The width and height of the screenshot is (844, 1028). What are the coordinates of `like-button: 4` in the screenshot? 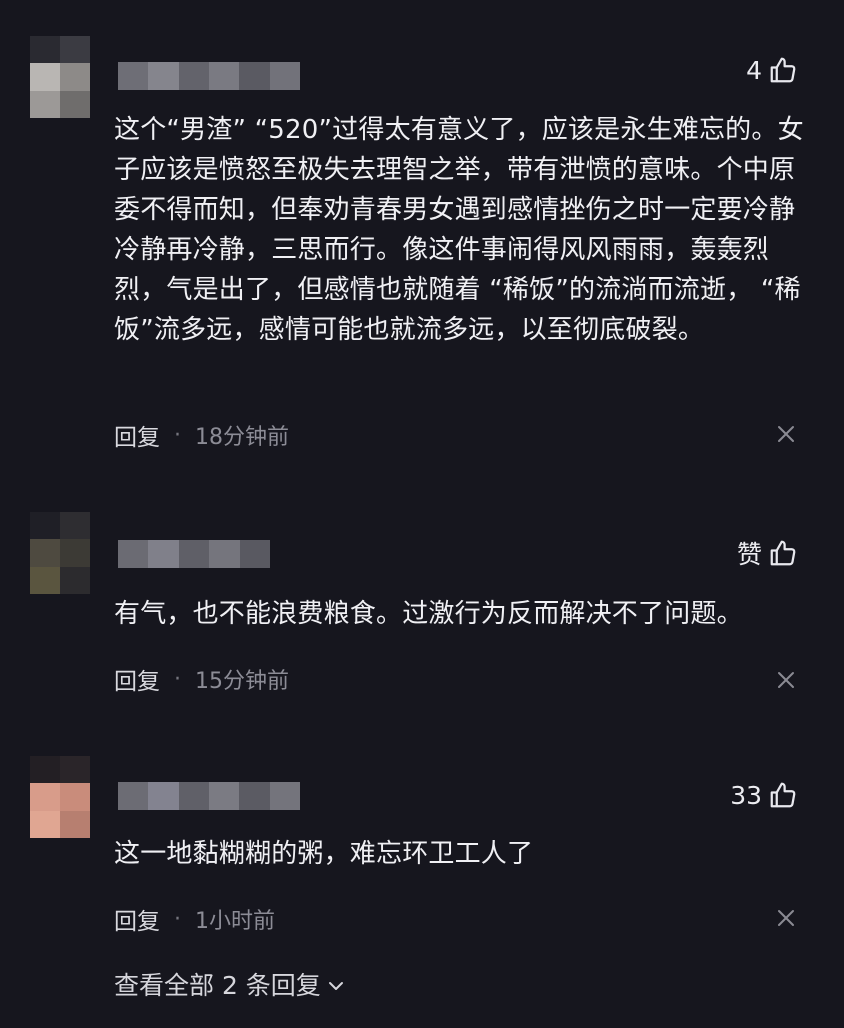 It's located at (772, 70).